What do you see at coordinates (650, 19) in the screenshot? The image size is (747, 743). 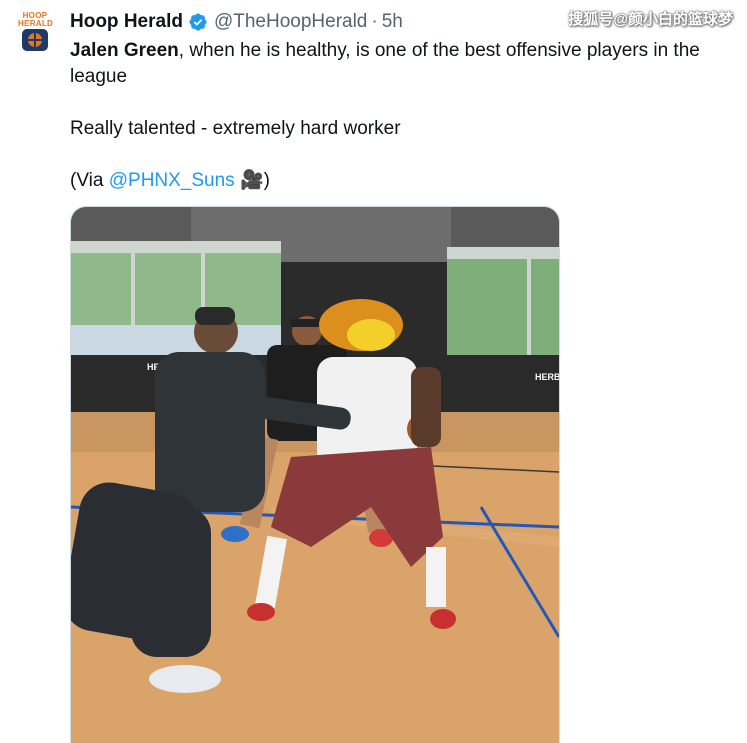 I see `watermark: 搜狐号@颜小白的篮球梦` at bounding box center [650, 19].